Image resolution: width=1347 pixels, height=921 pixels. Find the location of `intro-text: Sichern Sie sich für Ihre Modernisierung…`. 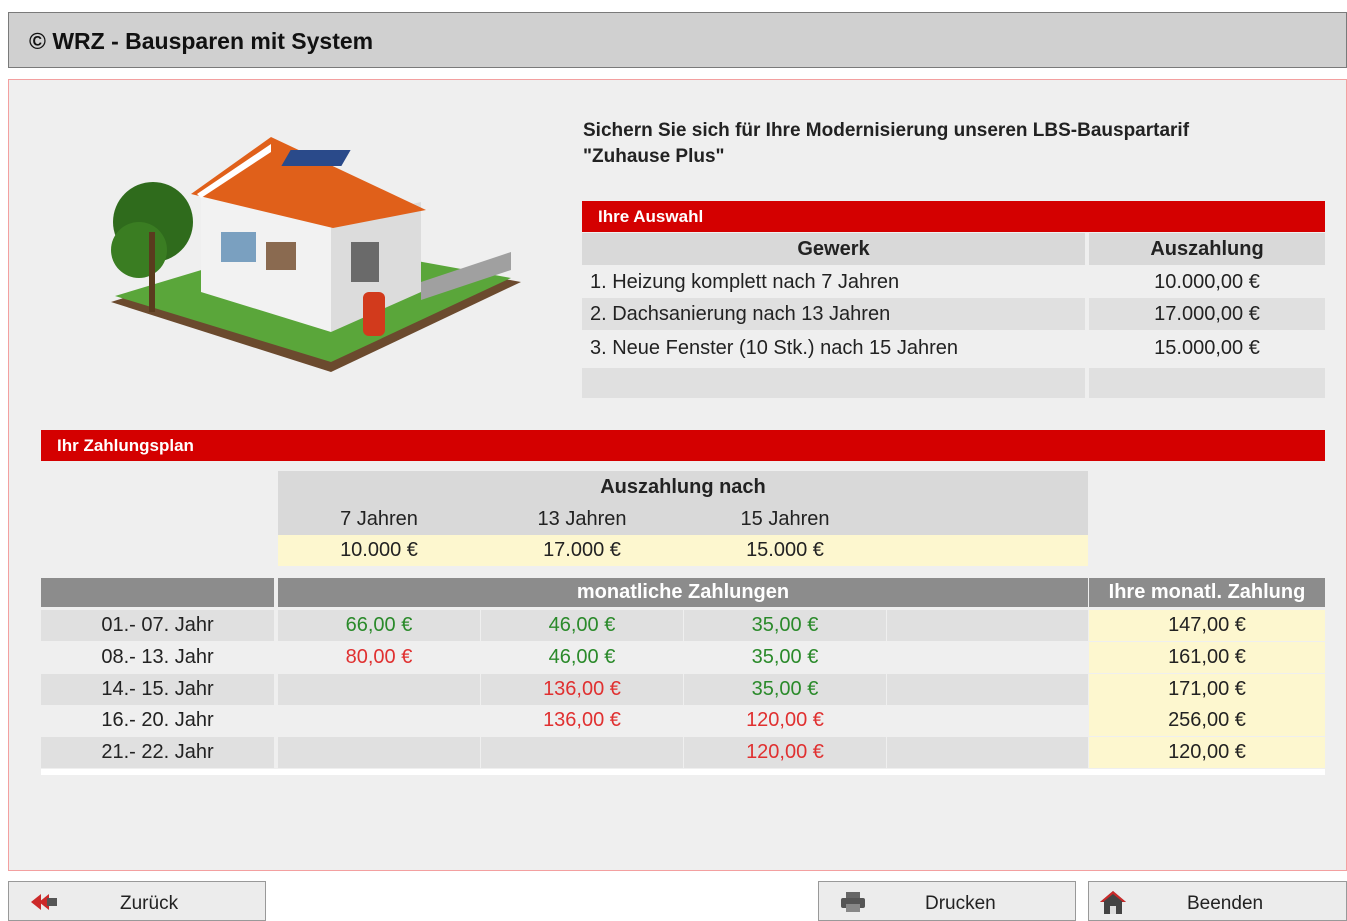

intro-text: Sichern Sie sich für Ihre Modernisierung… is located at coordinates (886, 143).